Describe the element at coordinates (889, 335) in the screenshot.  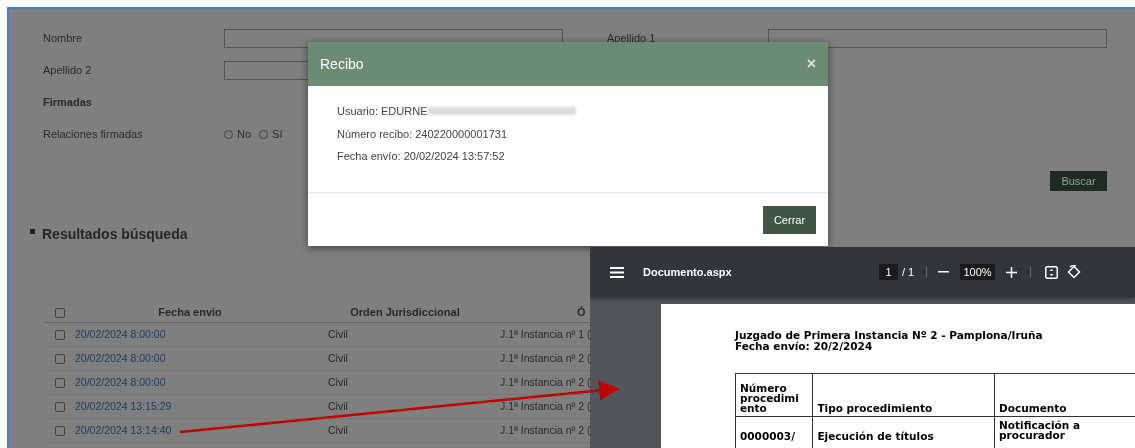
I see `document-heading: Juzgado de Primera Instancia Nº 2 - Pamplona/Iruña` at that location.